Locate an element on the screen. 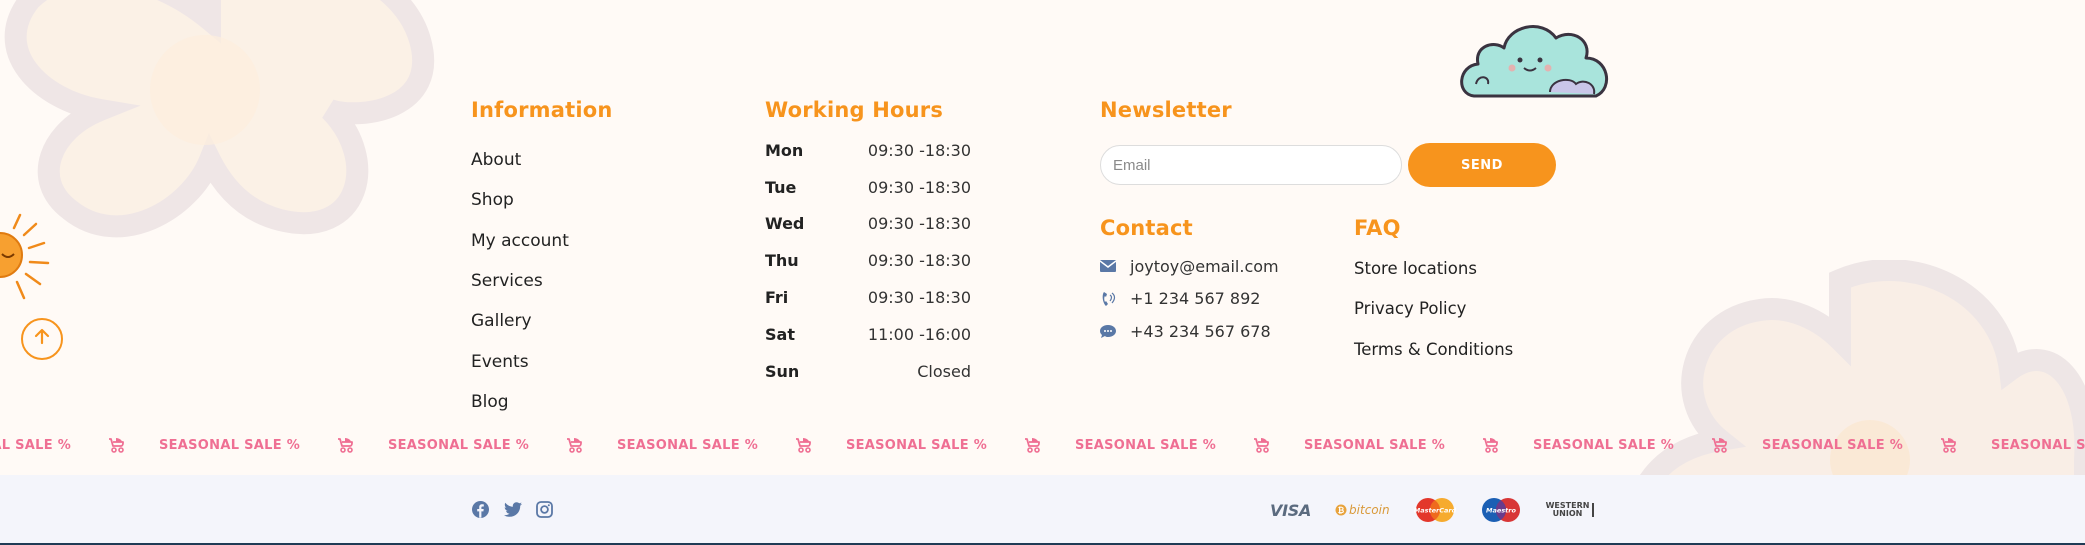 The width and height of the screenshot is (2085, 545). maestro-logo: Maestro is located at coordinates (1501, 510).